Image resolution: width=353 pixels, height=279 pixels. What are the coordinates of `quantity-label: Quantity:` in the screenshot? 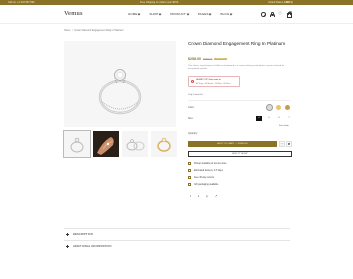 It's located at (193, 133).